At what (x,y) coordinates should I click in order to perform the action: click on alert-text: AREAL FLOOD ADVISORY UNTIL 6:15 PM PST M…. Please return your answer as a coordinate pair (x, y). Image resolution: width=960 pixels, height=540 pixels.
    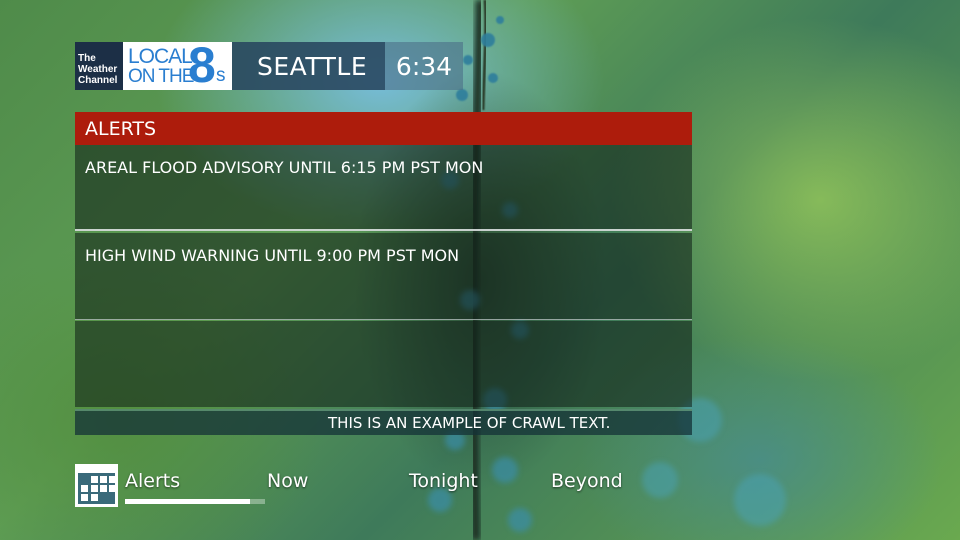
    Looking at the image, I should click on (284, 167).